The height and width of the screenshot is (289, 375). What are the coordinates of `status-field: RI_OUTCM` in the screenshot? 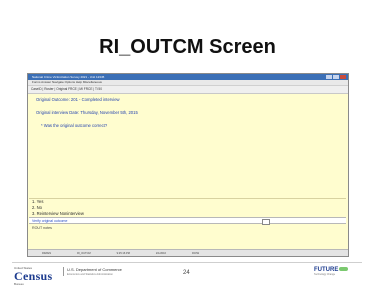 It's located at (84, 253).